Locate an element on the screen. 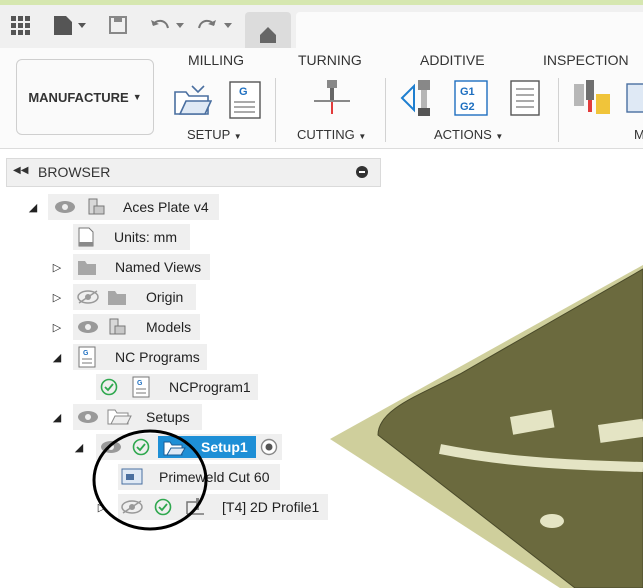  workspace-dropdown: MANUFACTURE ▼ is located at coordinates (85, 97).